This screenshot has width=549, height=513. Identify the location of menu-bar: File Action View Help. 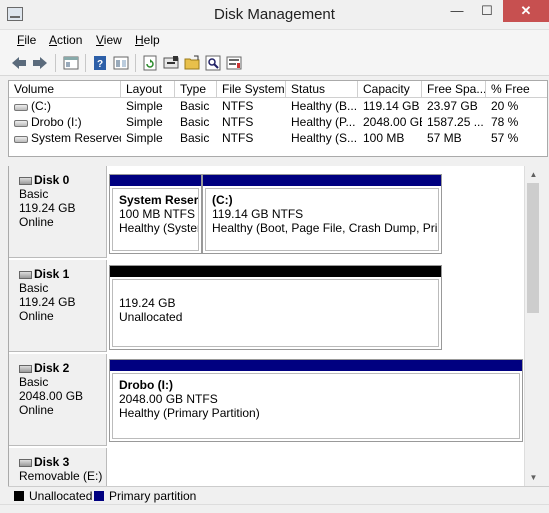
(274, 40).